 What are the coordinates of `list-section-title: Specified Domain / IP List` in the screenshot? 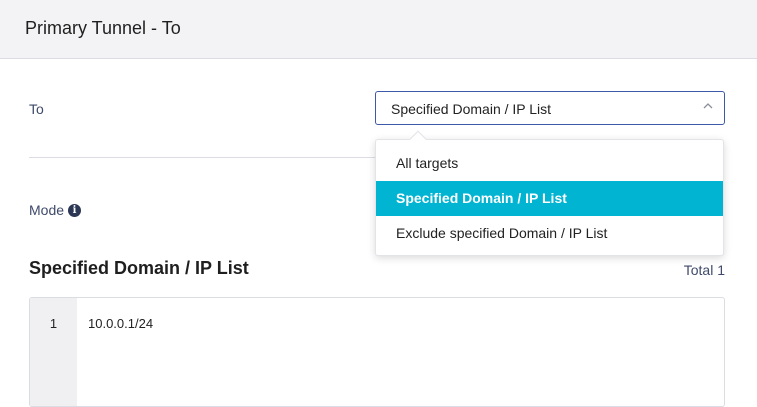 It's located at (139, 268).